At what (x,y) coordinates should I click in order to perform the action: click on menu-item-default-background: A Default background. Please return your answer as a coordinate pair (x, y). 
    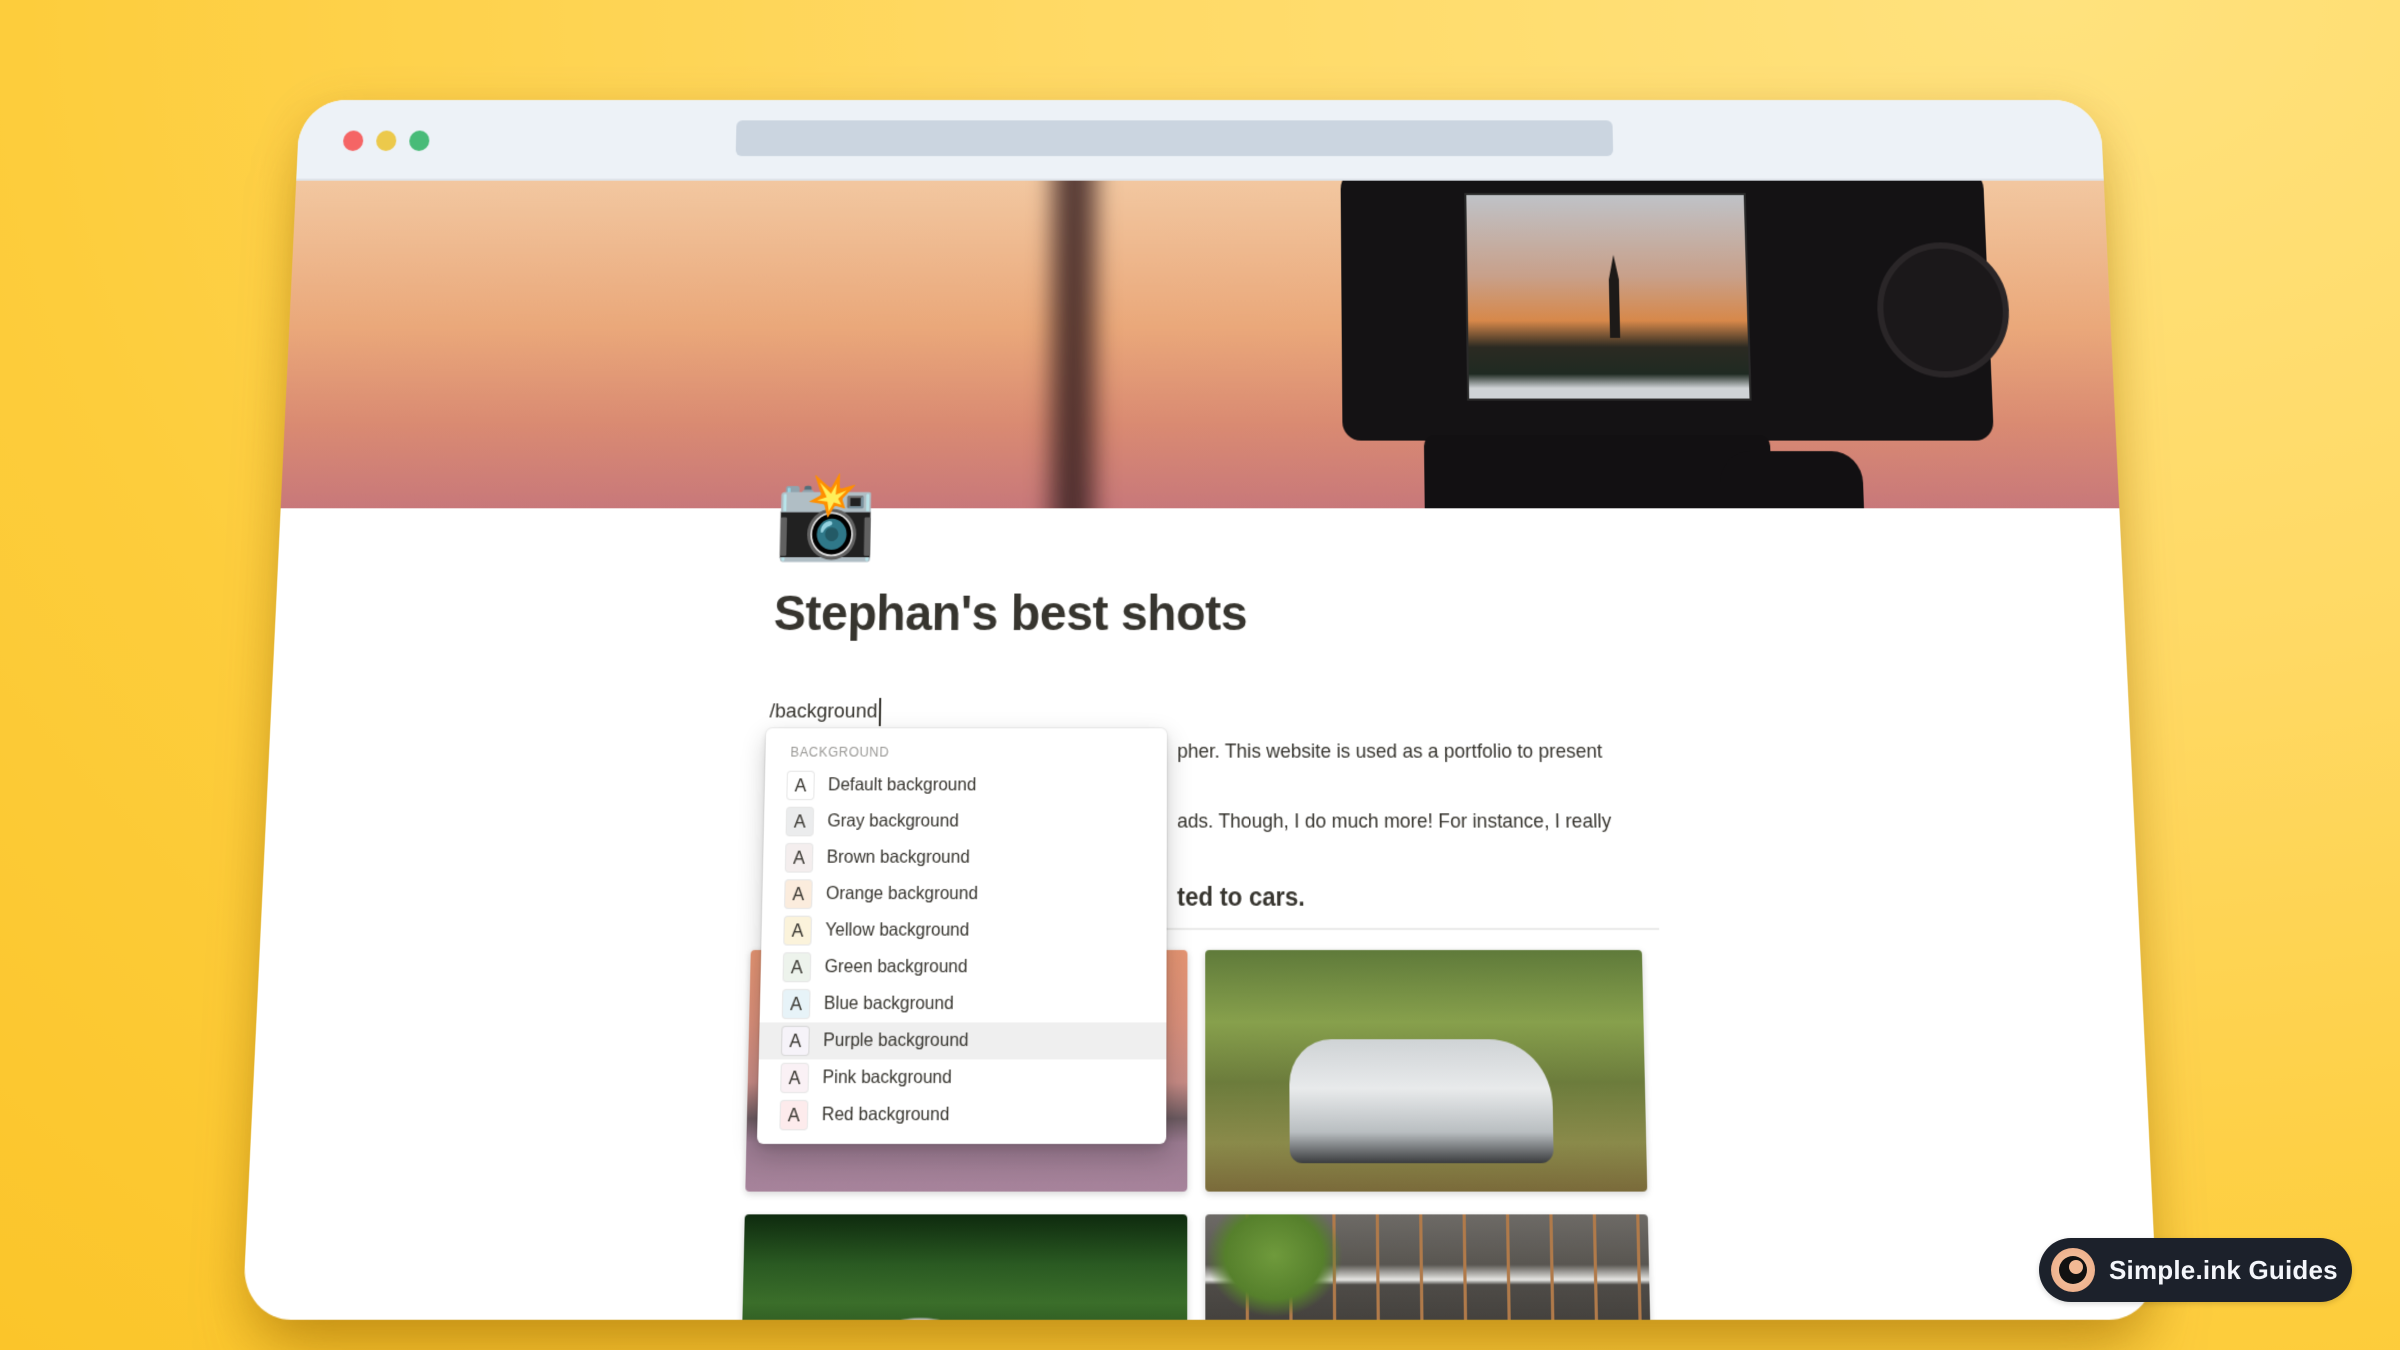
    Looking at the image, I should click on (965, 785).